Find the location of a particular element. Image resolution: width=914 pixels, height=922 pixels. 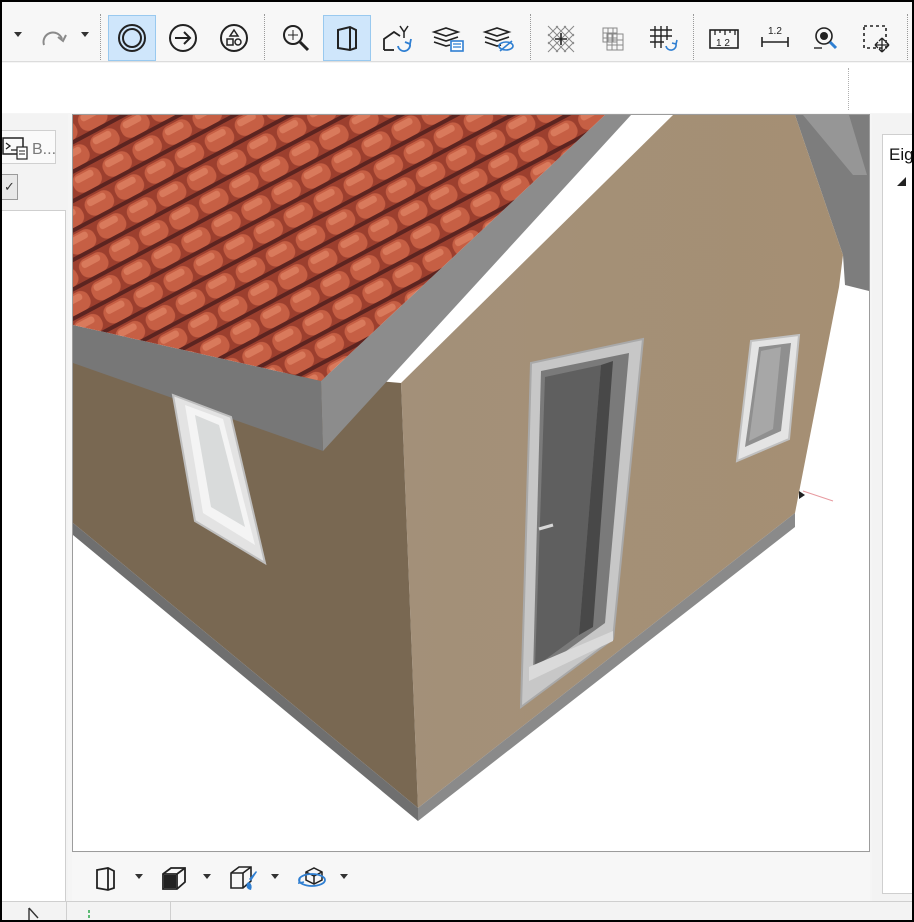

view-cube-caret is located at coordinates (139, 876).